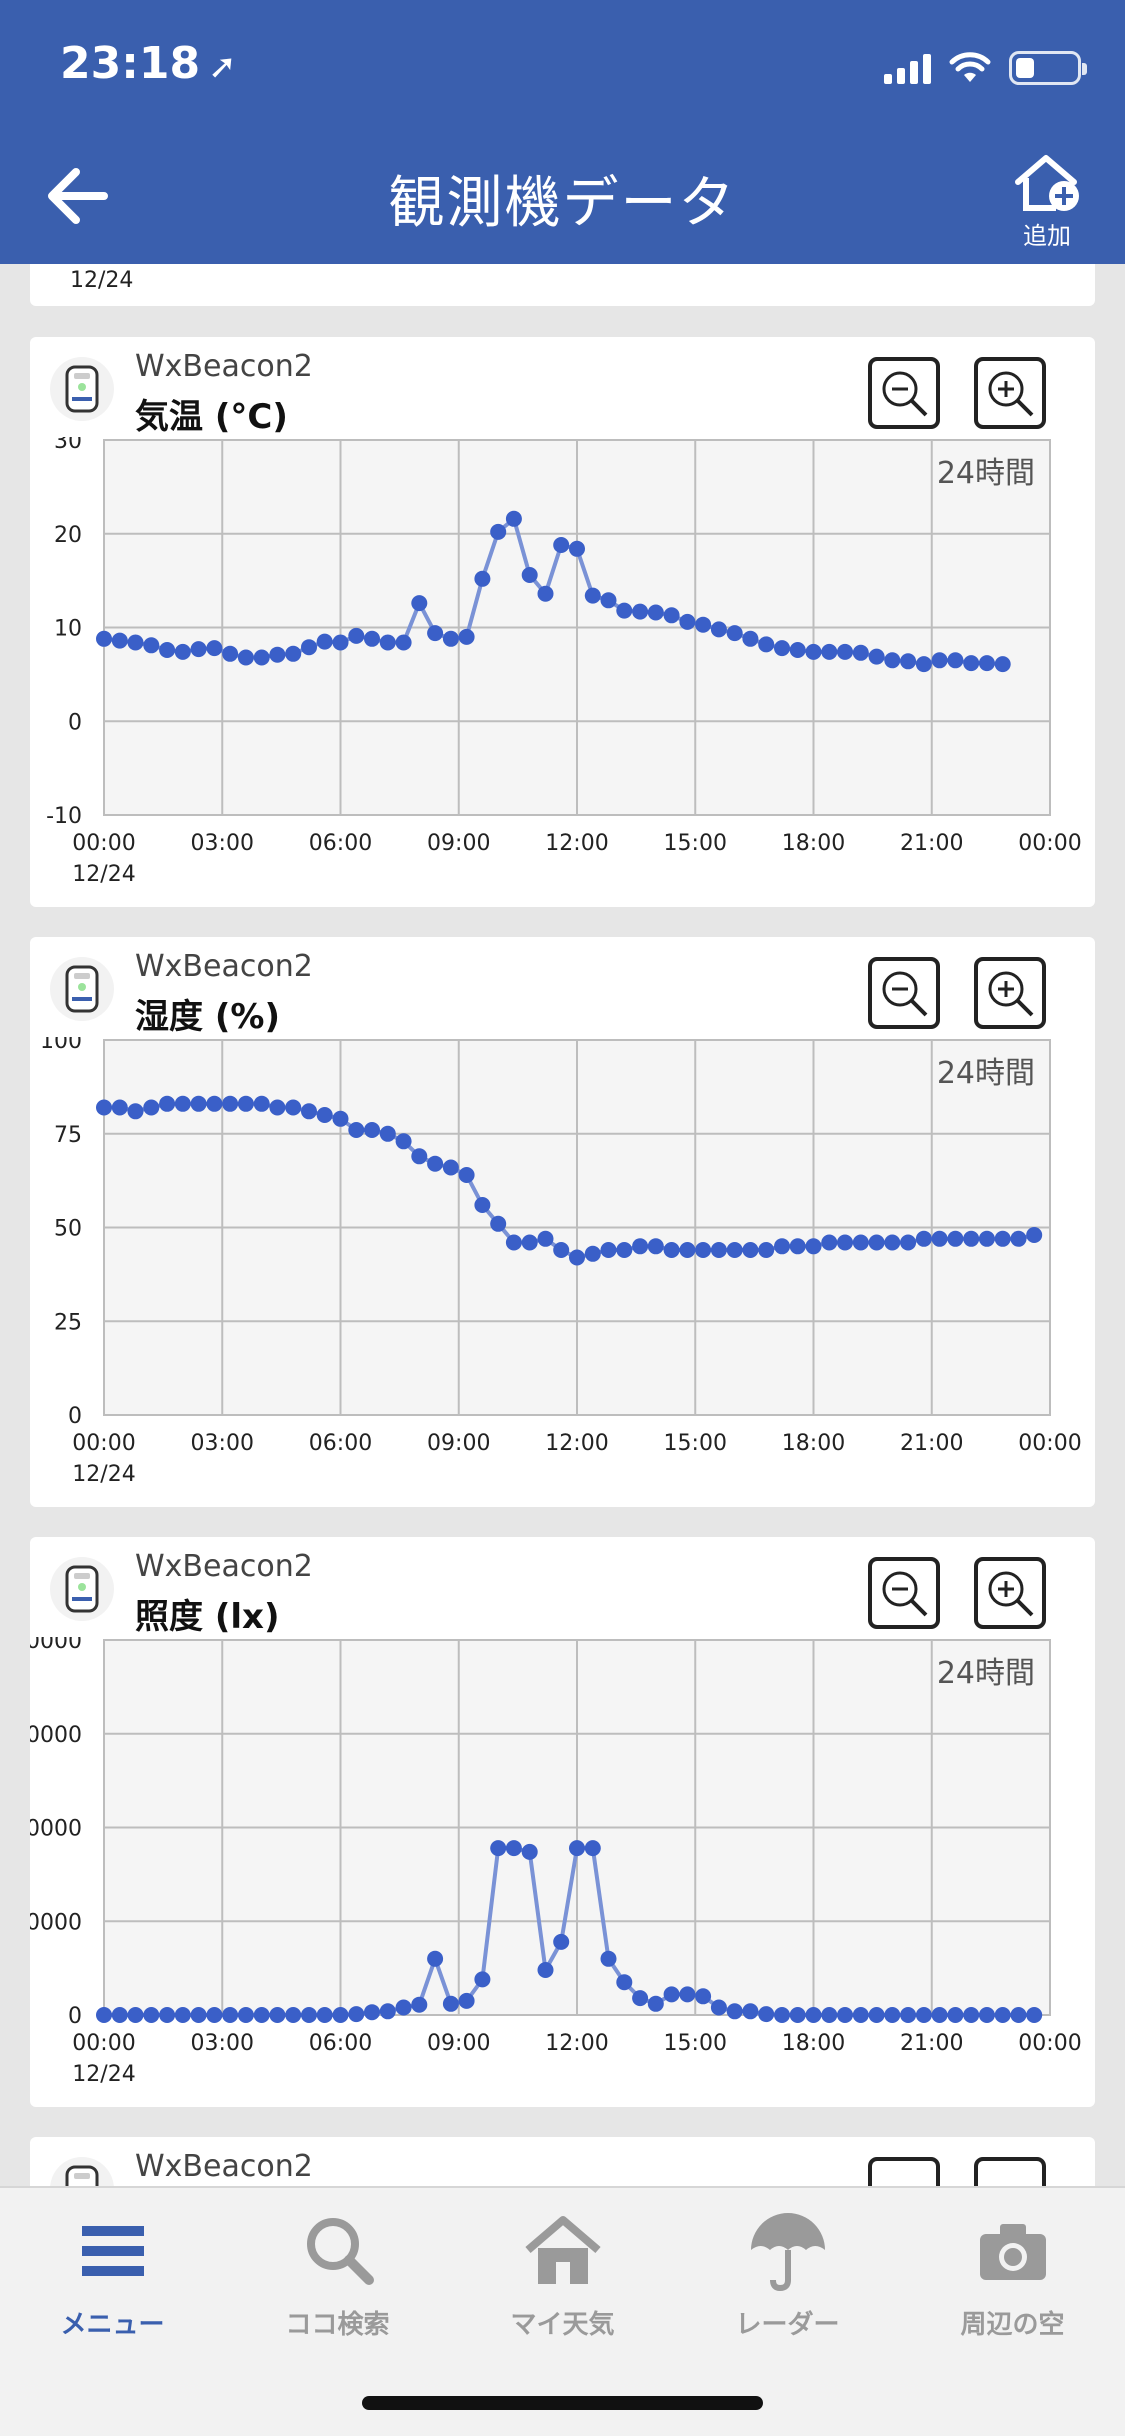  I want to click on tab-search: ココ検索, so click(337, 2273).